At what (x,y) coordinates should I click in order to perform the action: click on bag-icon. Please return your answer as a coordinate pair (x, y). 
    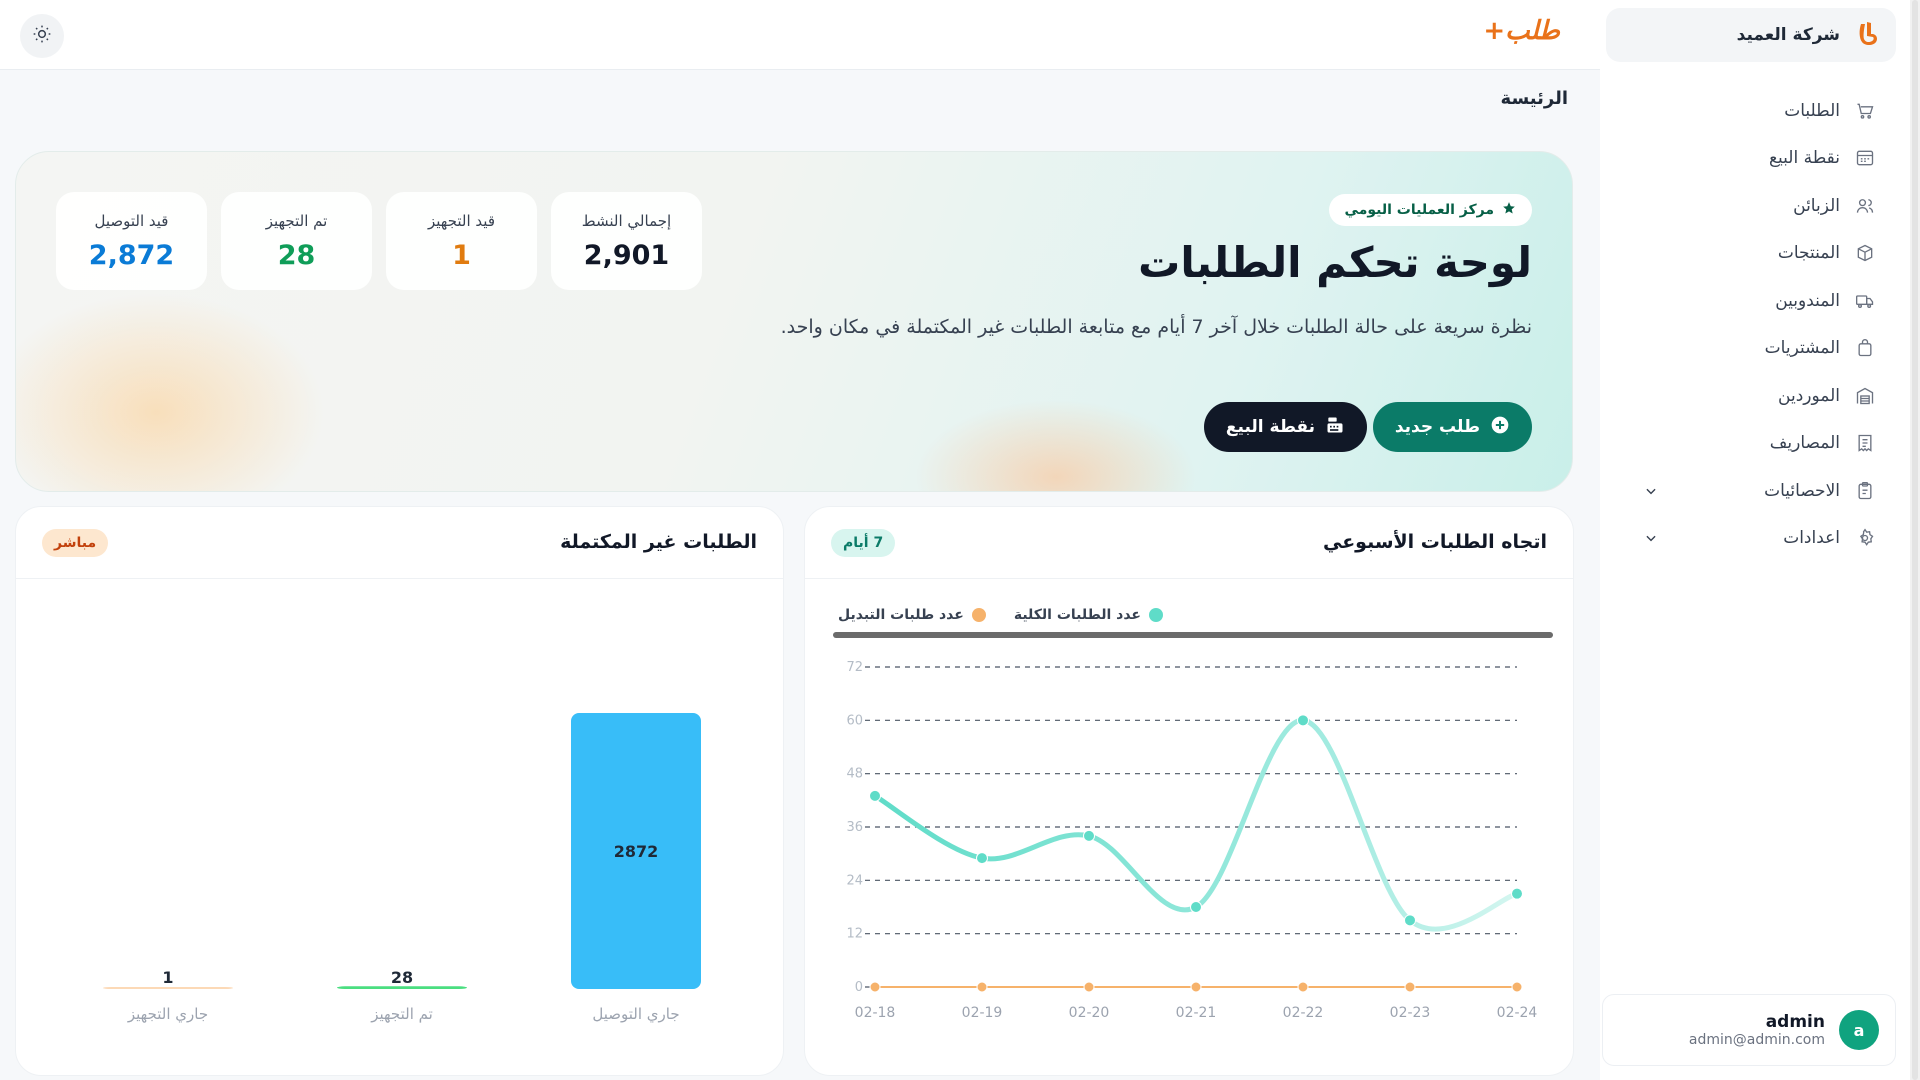
    Looking at the image, I should click on (1865, 348).